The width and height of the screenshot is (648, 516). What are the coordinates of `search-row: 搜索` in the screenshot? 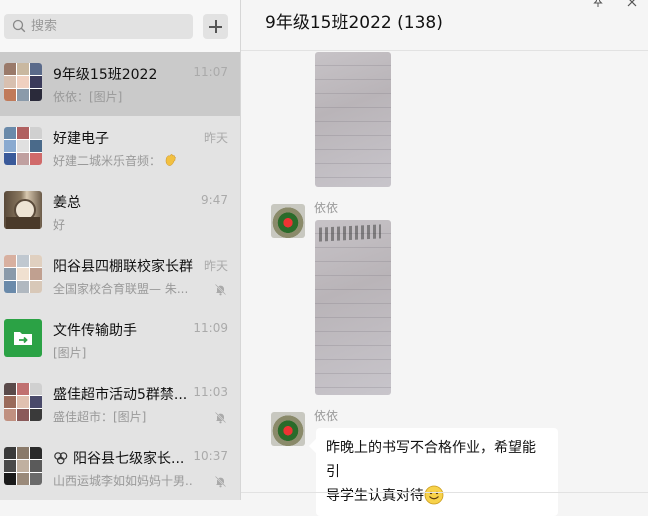 It's located at (120, 26).